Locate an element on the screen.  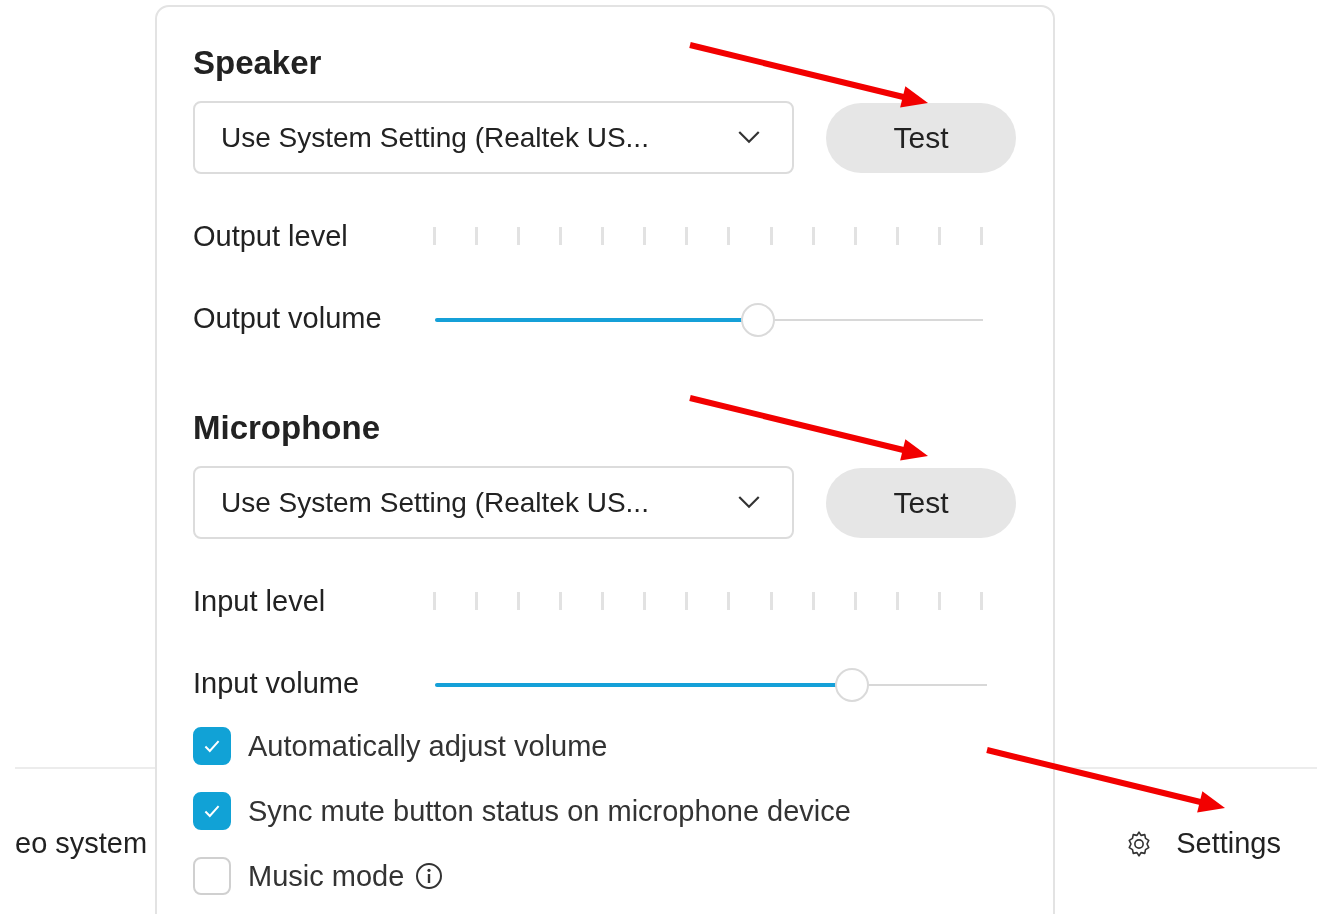
info-icon is located at coordinates (429, 876).